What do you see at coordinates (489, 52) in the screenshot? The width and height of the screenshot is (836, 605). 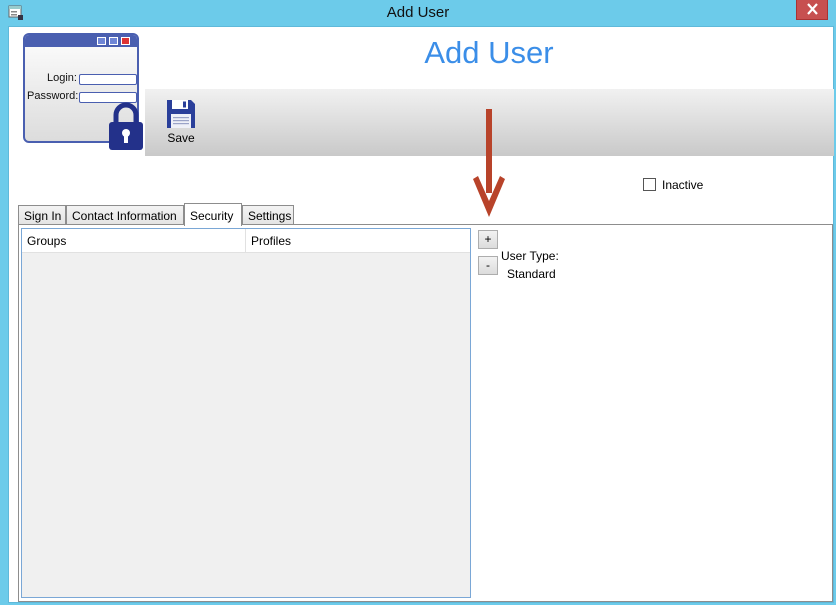 I see `page-title: Add User` at bounding box center [489, 52].